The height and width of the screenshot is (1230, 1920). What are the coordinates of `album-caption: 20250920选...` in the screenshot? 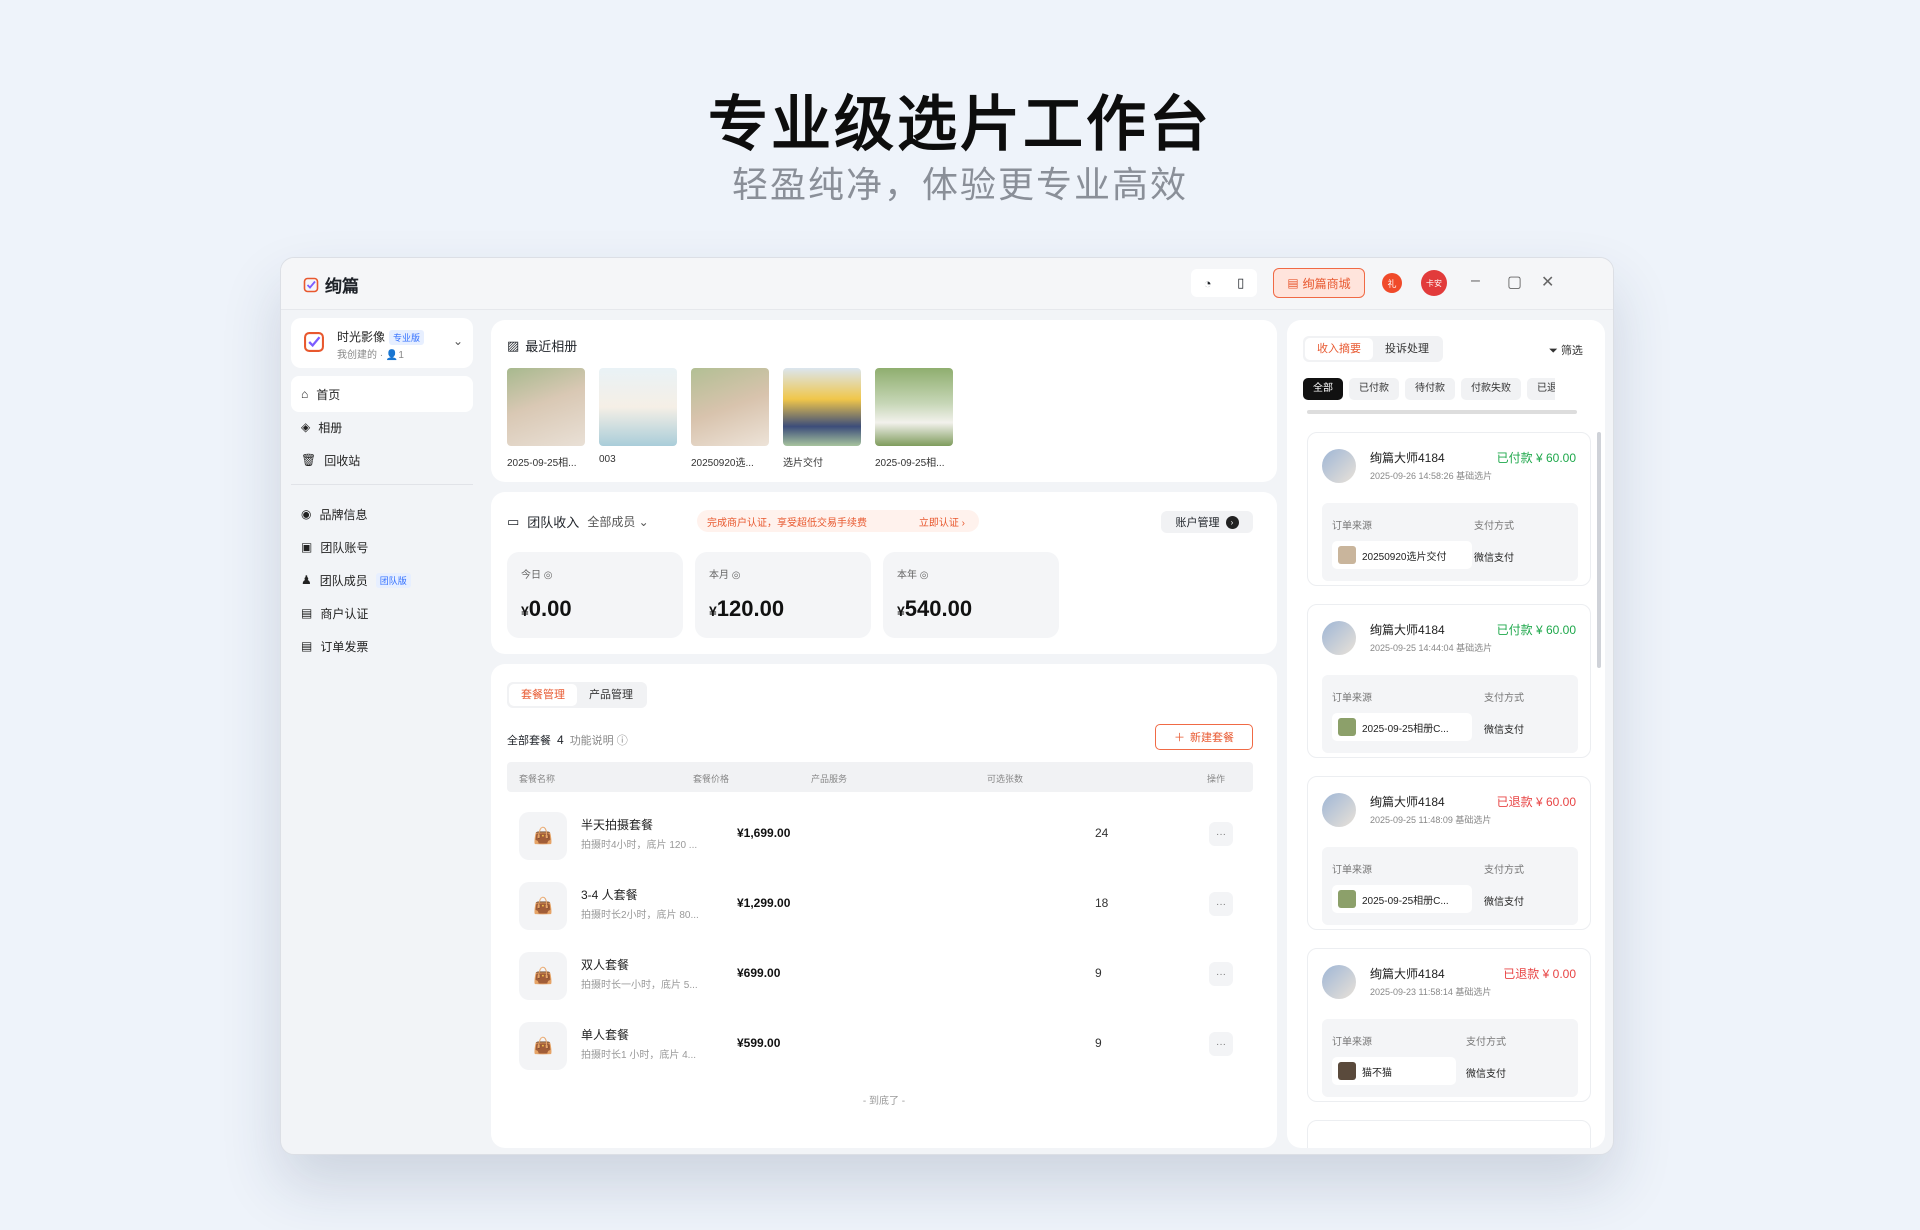 It's located at (722, 463).